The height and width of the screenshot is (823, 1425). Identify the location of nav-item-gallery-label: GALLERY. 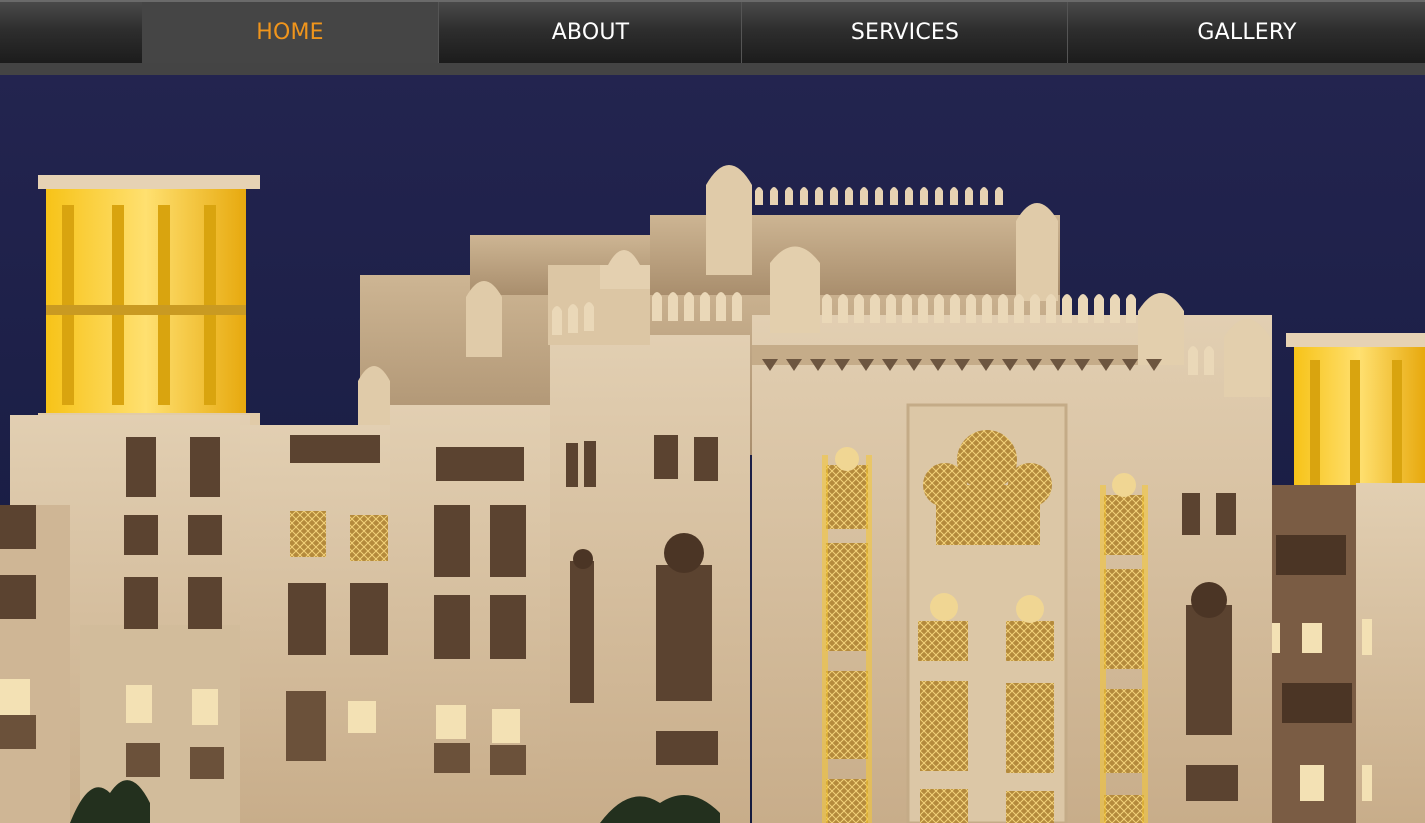
(1247, 32).